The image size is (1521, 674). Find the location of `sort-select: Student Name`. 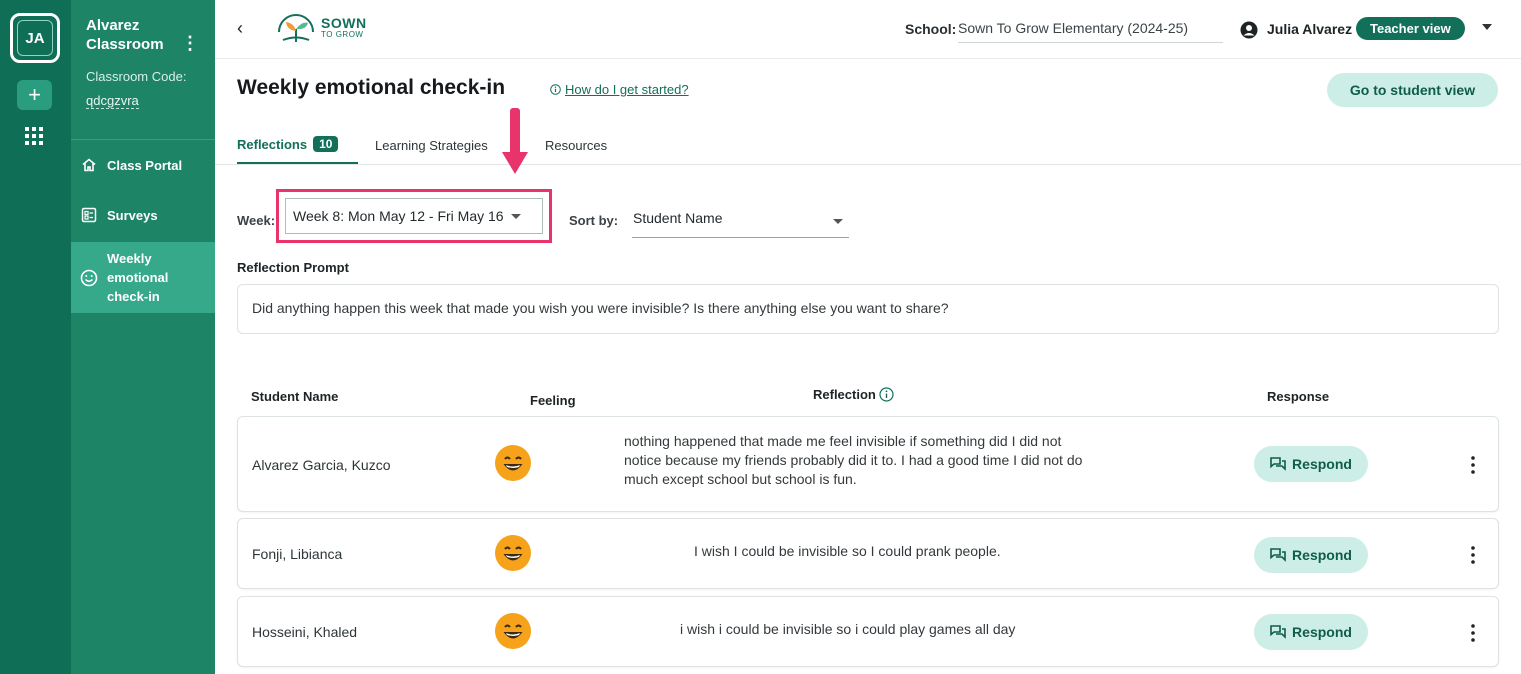

sort-select: Student Name is located at coordinates (740, 224).